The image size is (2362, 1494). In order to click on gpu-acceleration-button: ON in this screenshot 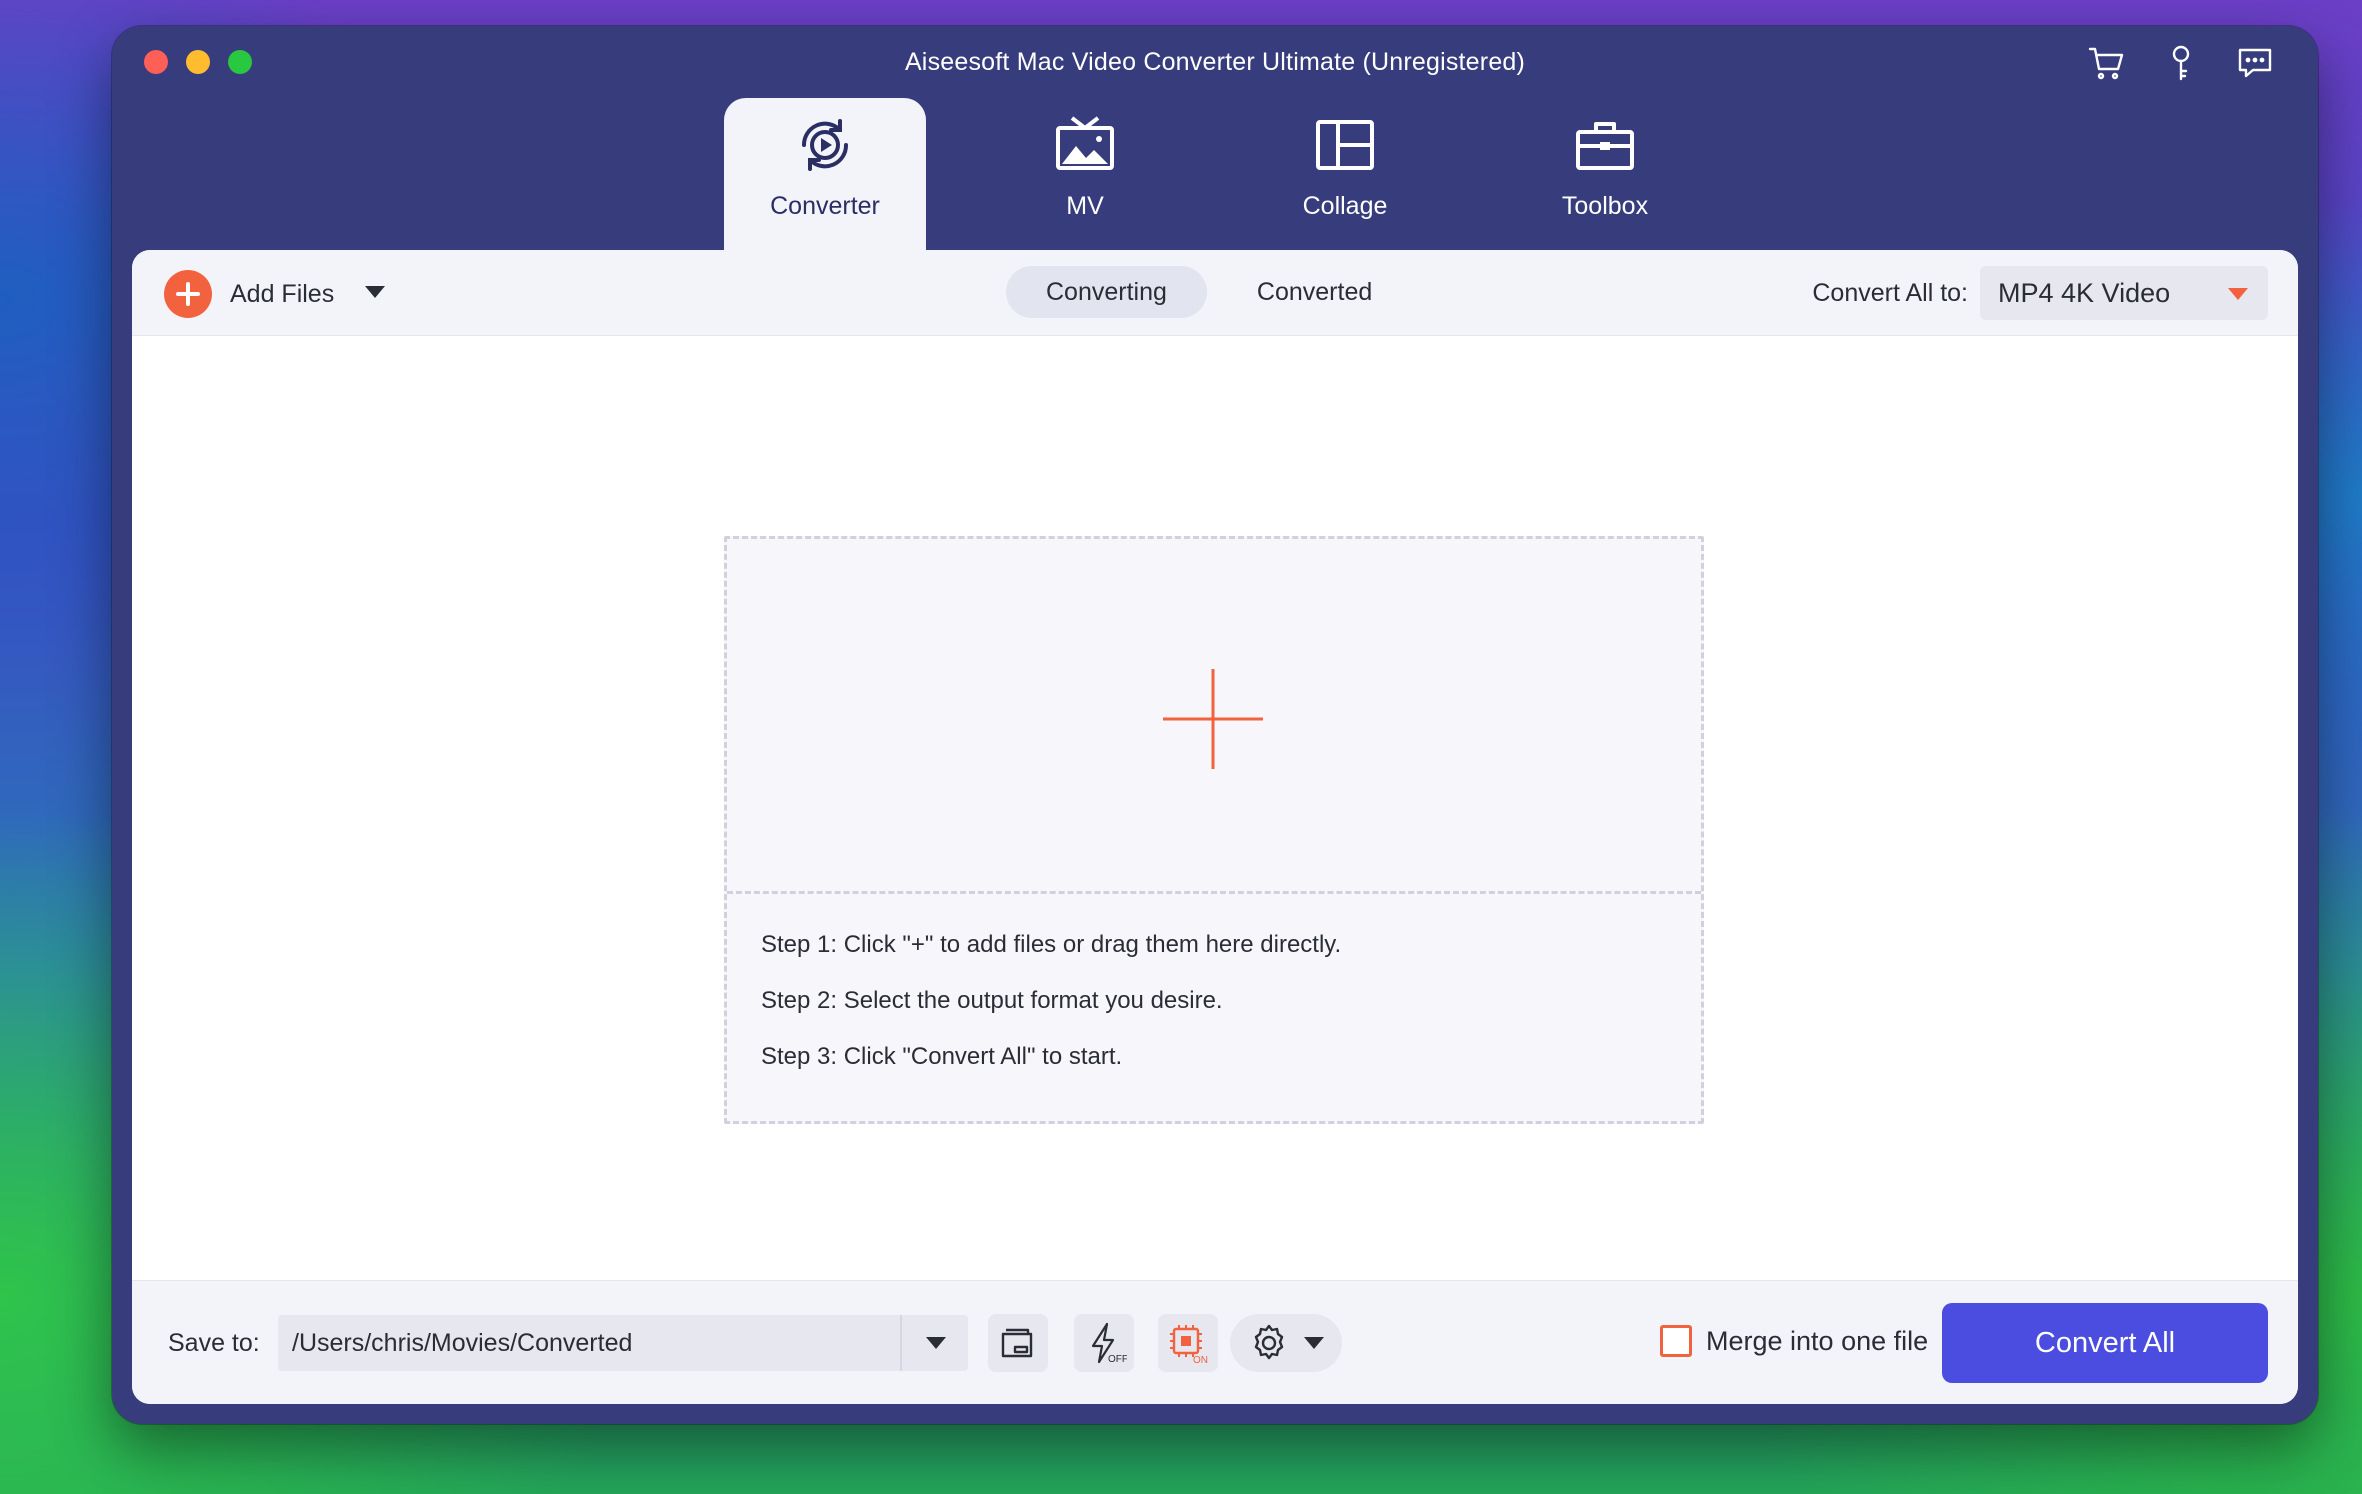, I will do `click(1188, 1343)`.